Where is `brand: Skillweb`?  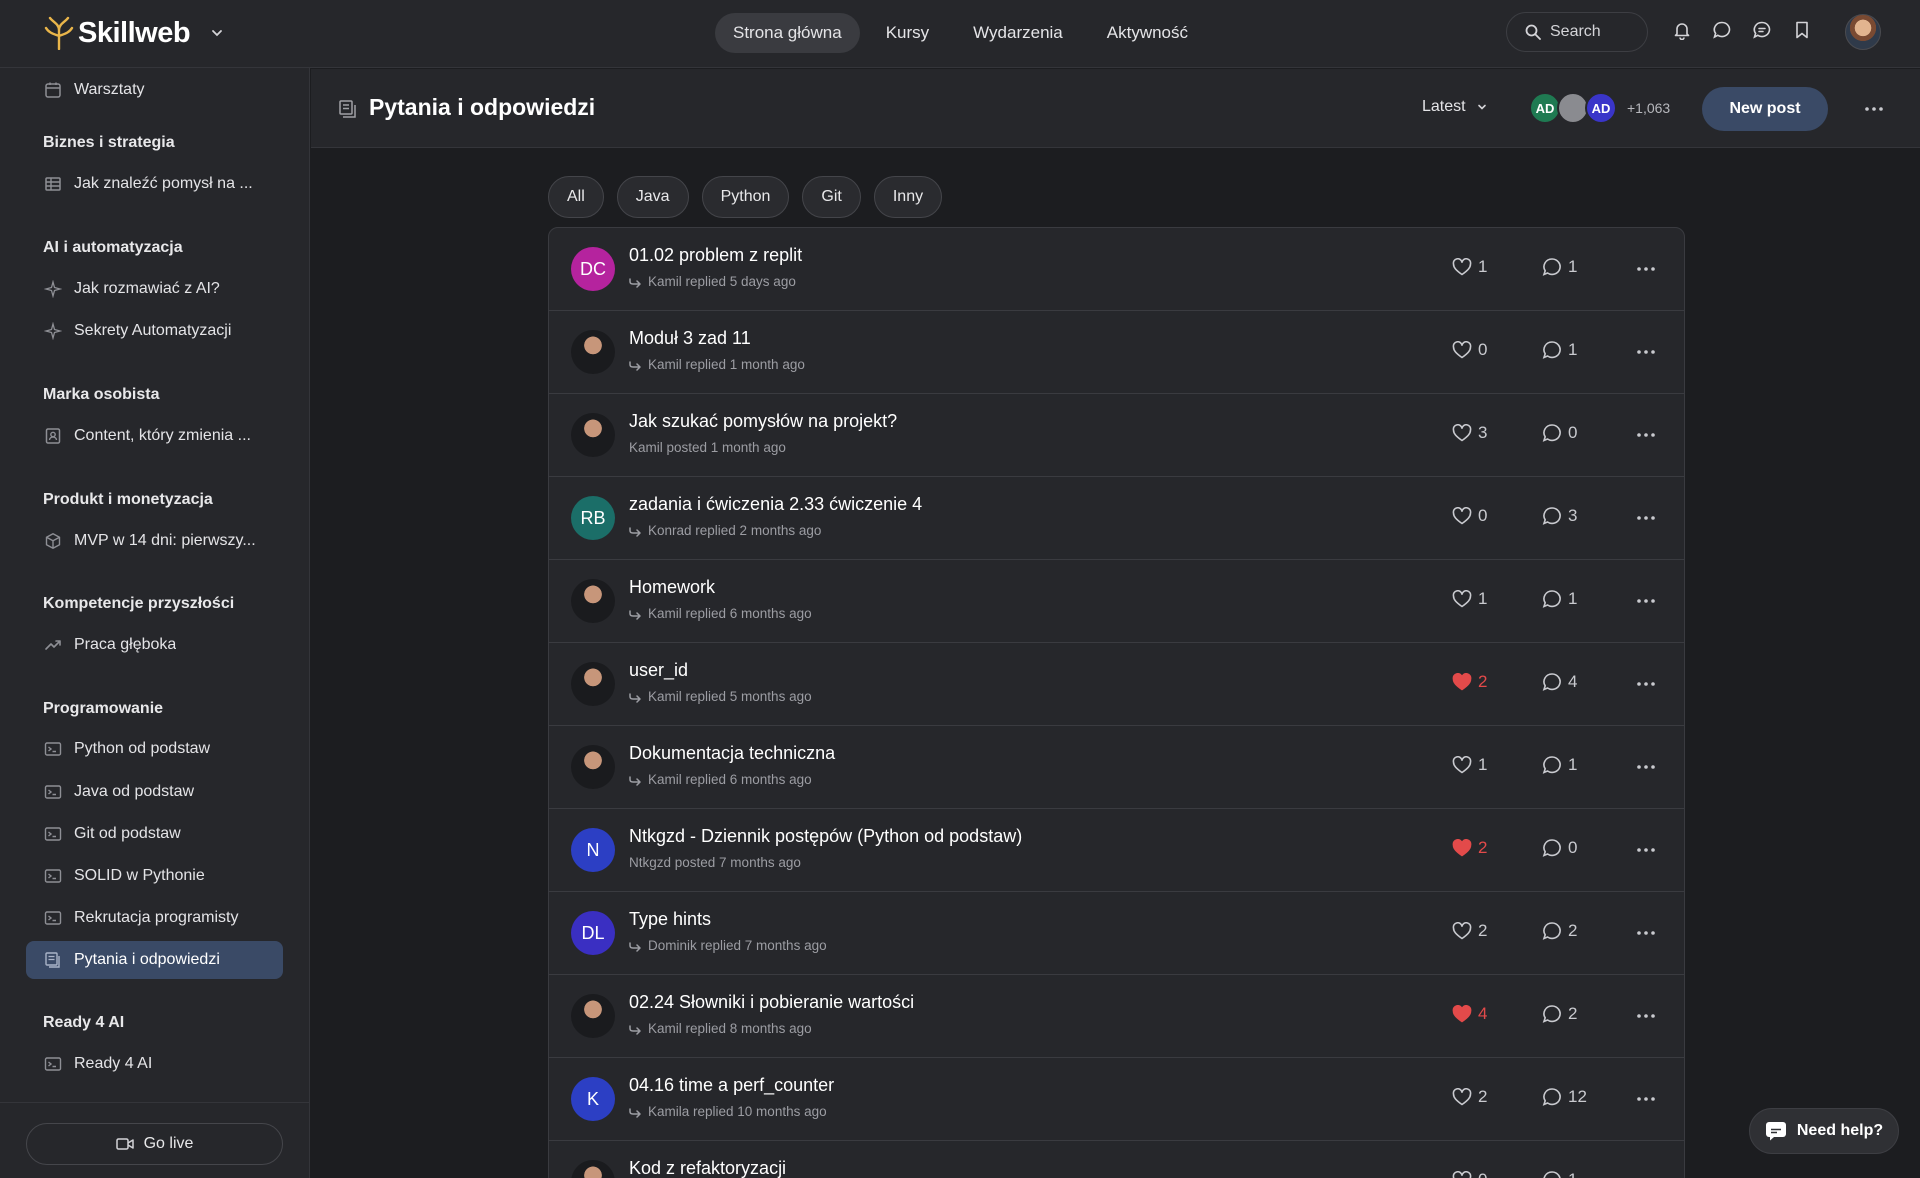 brand: Skillweb is located at coordinates (134, 33).